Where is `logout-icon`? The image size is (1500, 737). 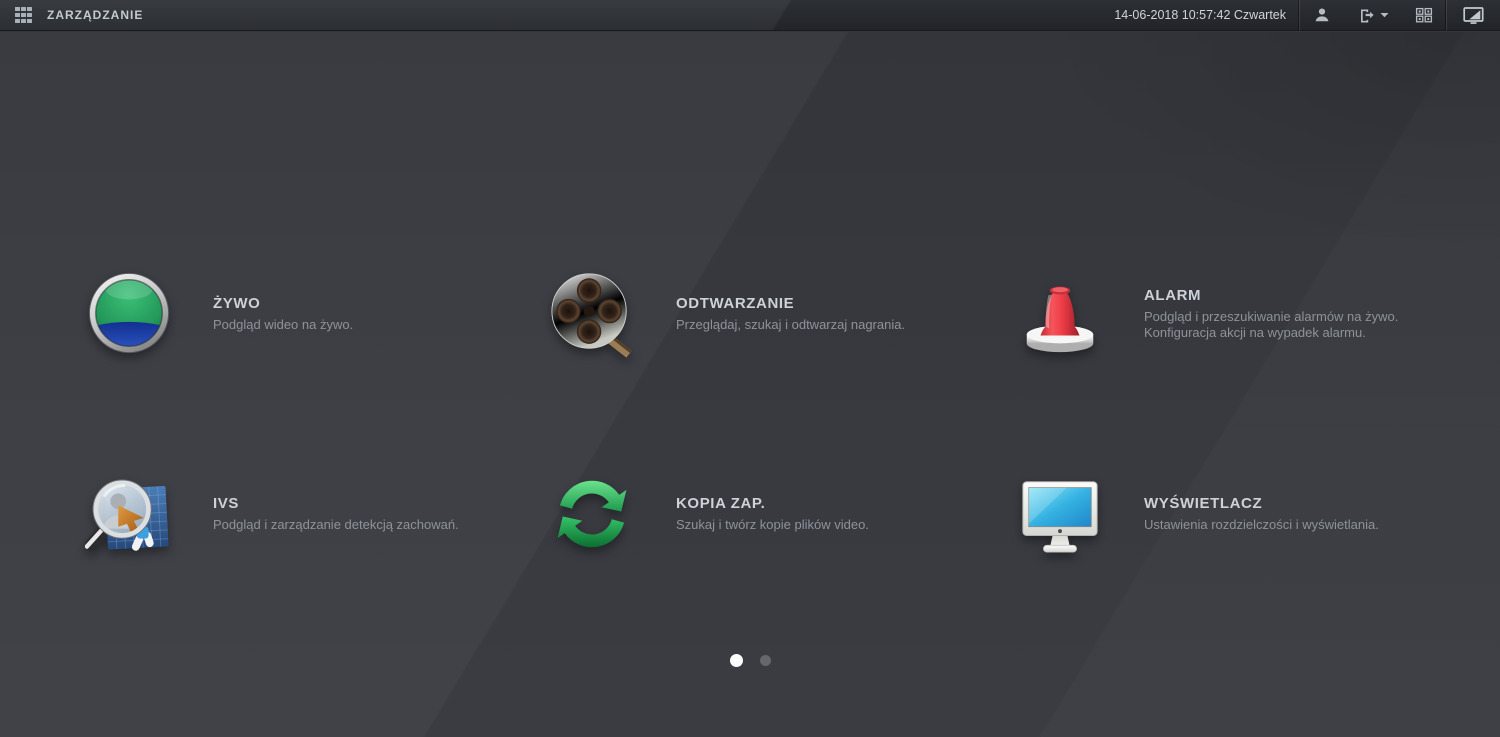
logout-icon is located at coordinates (1367, 16).